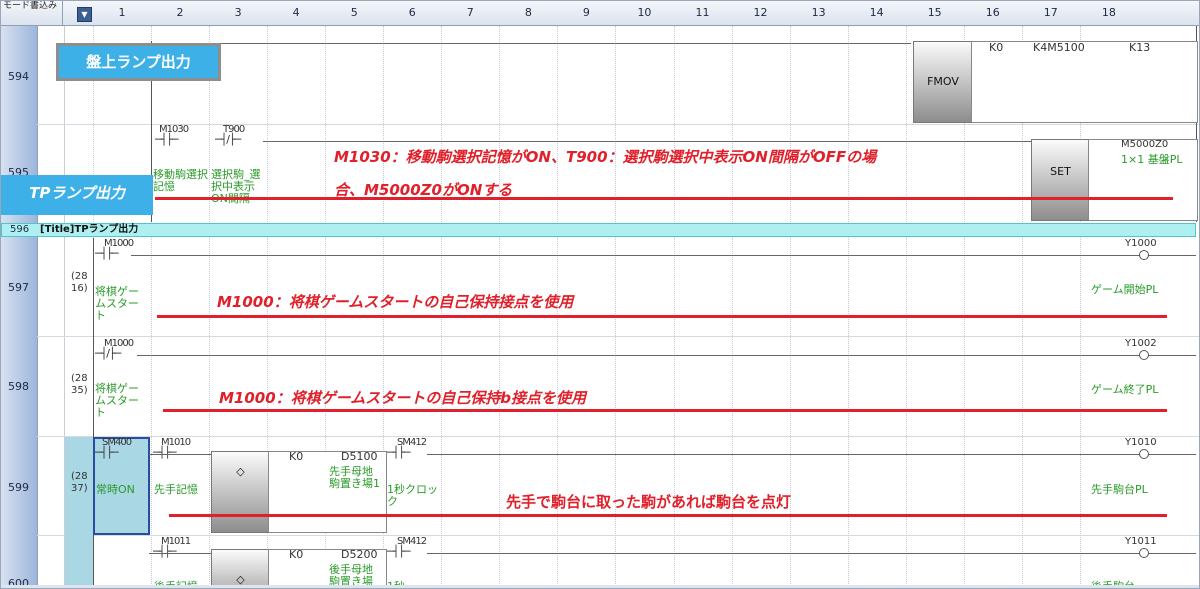 The width and height of the screenshot is (1200, 589). What do you see at coordinates (1141, 442) in the screenshot?
I see `coil-device-label: Y1010` at bounding box center [1141, 442].